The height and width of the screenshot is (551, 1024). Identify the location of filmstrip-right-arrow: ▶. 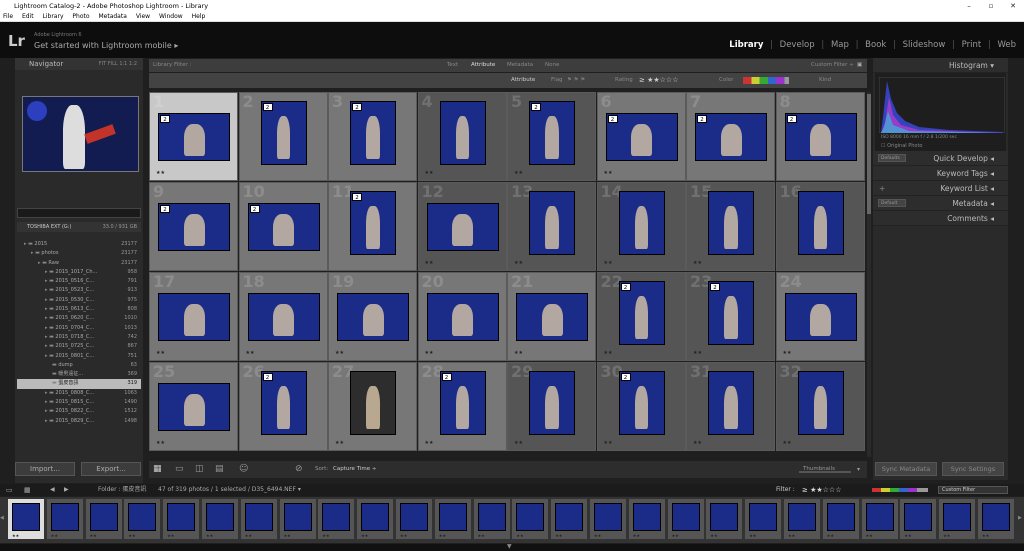
(1020, 518).